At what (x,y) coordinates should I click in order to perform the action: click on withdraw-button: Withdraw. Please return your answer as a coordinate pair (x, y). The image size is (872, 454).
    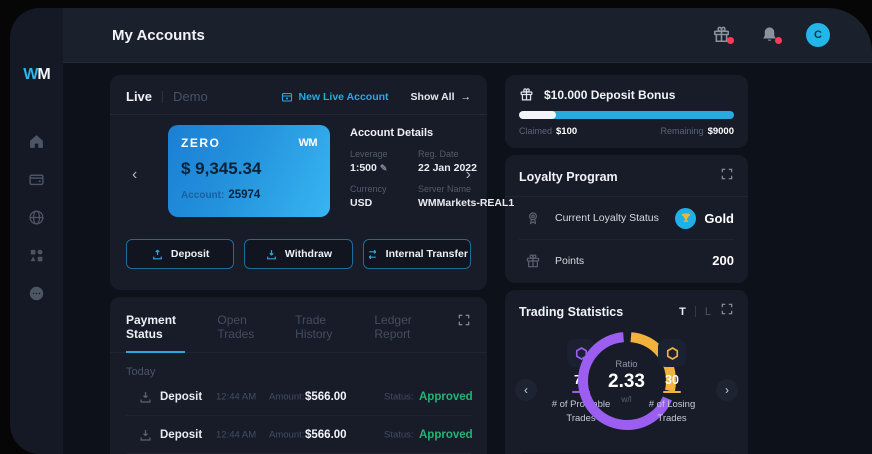
    Looking at the image, I should click on (298, 254).